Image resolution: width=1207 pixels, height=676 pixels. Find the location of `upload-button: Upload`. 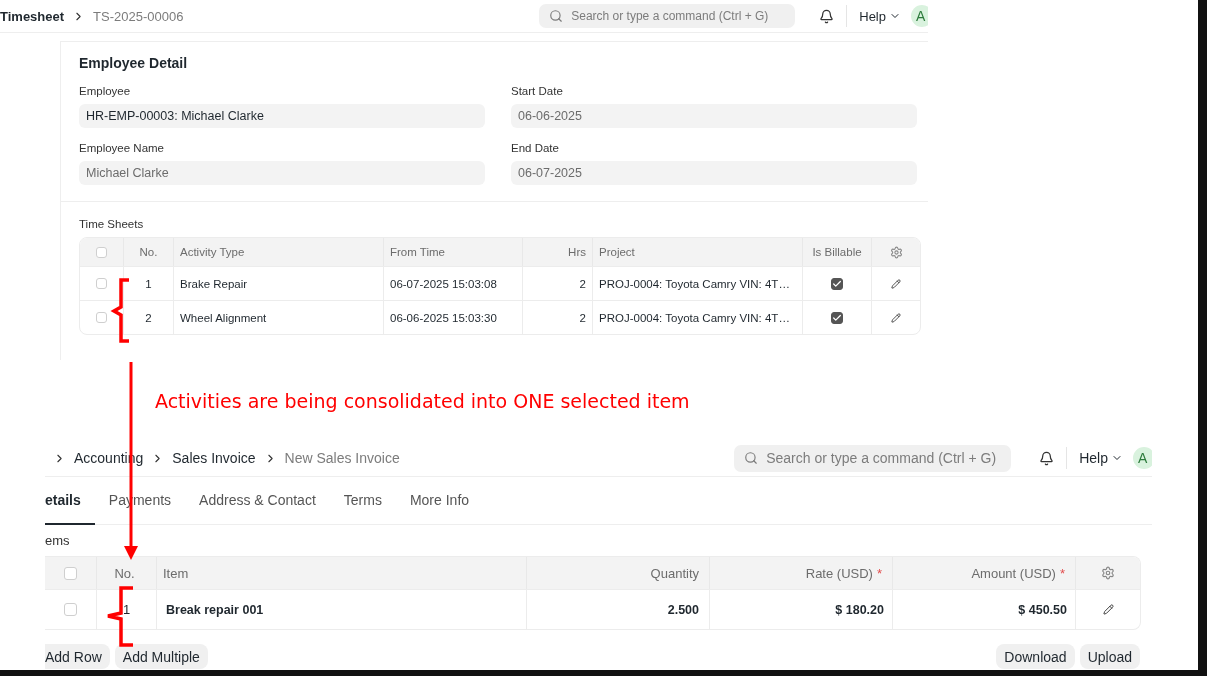

upload-button: Upload is located at coordinates (1109, 656).